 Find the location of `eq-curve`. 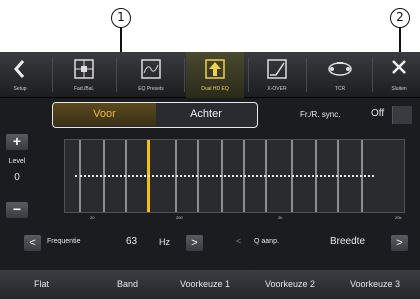

eq-curve is located at coordinates (224, 176).